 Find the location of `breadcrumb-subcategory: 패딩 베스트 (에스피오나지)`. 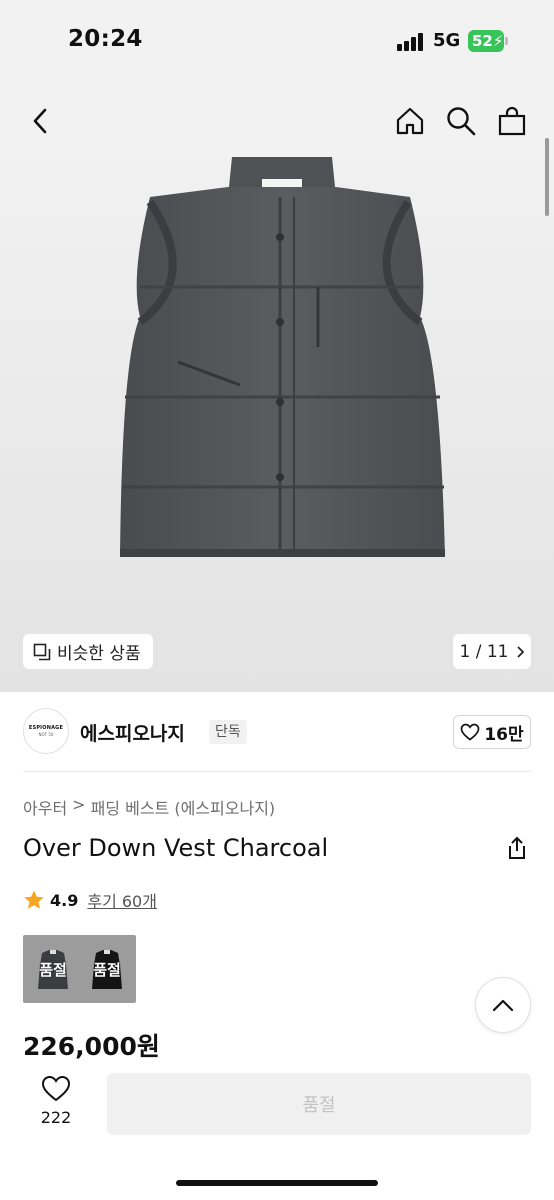

breadcrumb-subcategory: 패딩 베스트 (에스피오나지) is located at coordinates (183, 807).